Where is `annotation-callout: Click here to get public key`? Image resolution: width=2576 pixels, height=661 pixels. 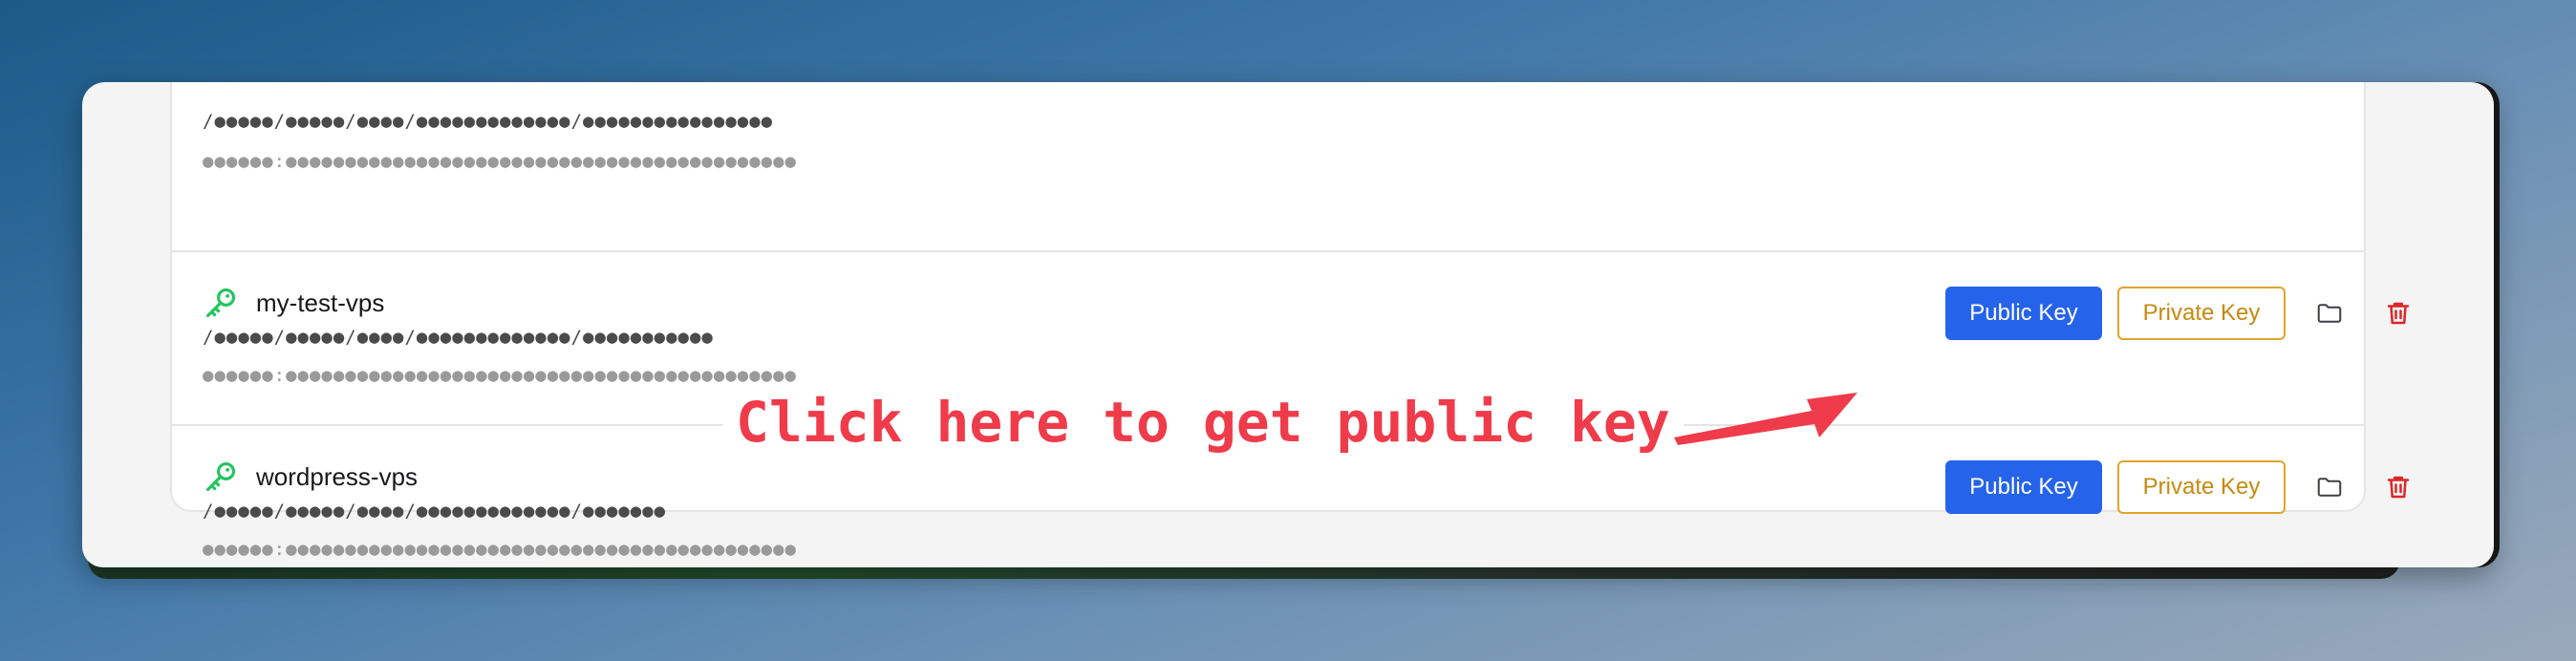 annotation-callout: Click here to get public key is located at coordinates (1203, 422).